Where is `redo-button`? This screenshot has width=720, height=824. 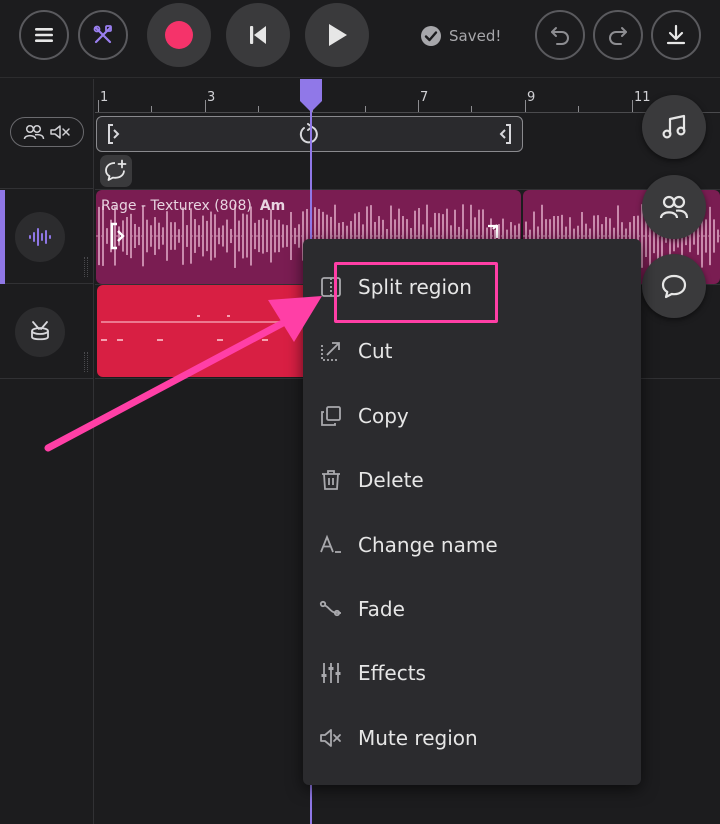 redo-button is located at coordinates (618, 35).